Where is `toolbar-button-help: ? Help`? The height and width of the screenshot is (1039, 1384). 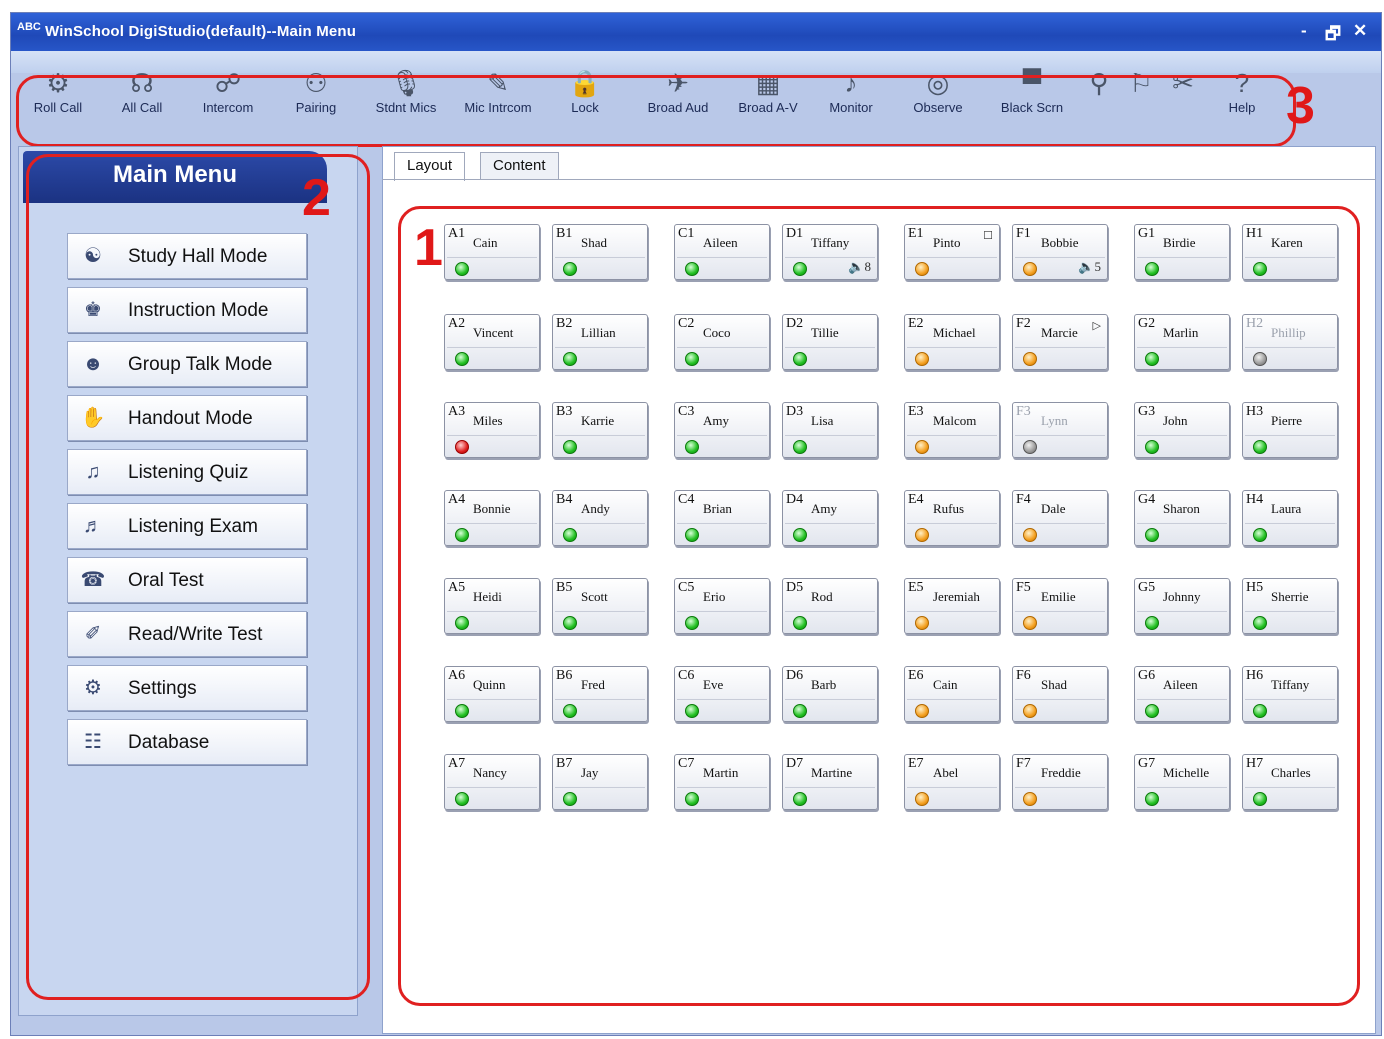
toolbar-button-help: ? Help is located at coordinates (1242, 98).